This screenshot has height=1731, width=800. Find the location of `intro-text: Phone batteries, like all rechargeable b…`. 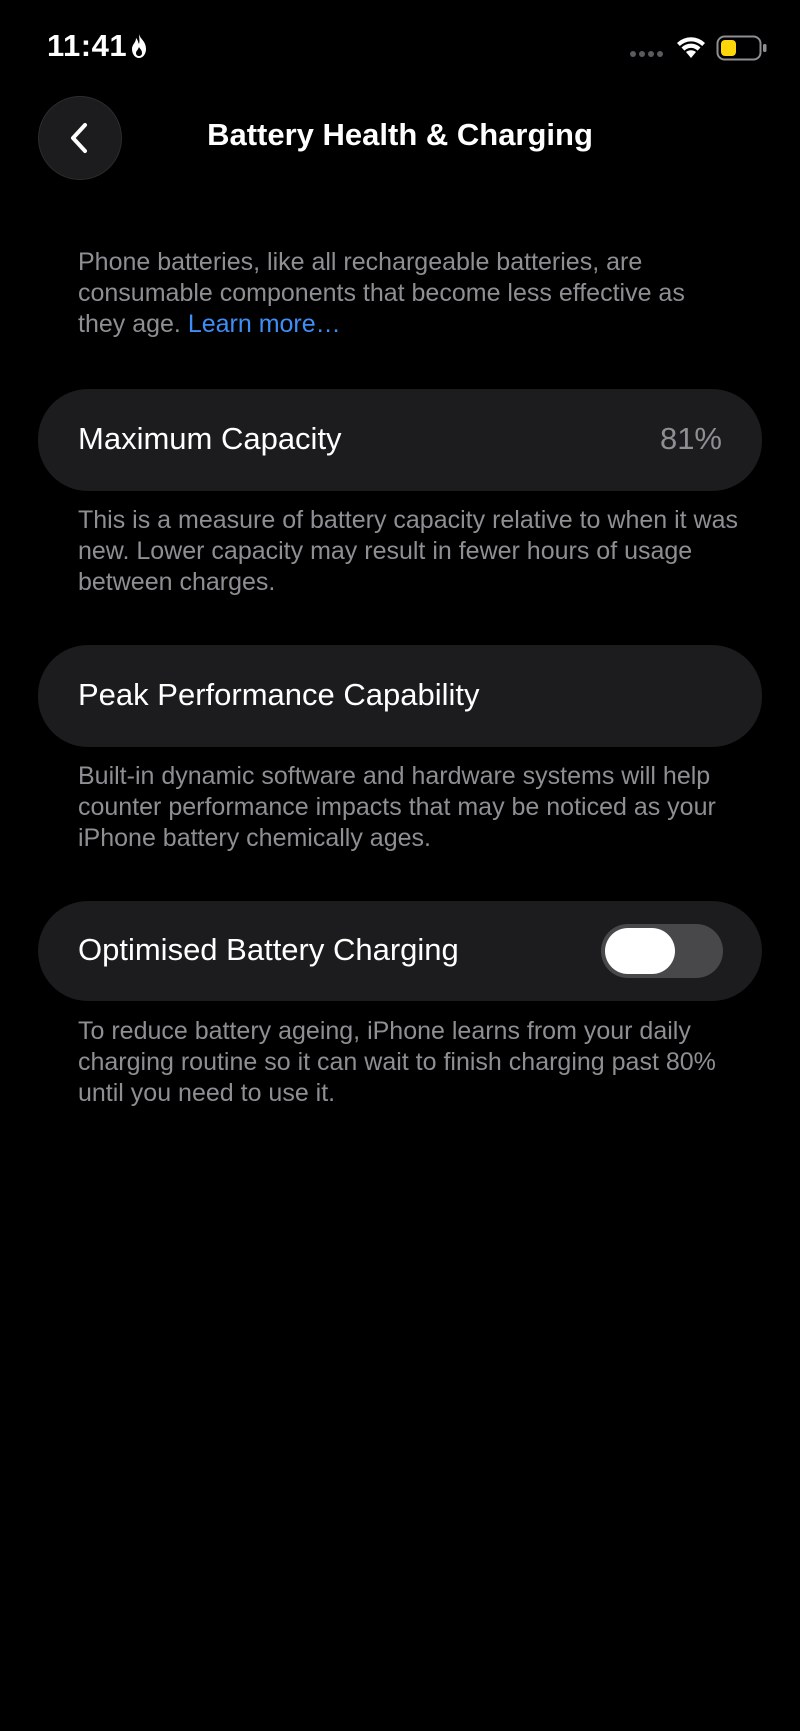

intro-text: Phone batteries, like all rechargeable b… is located at coordinates (408, 293).